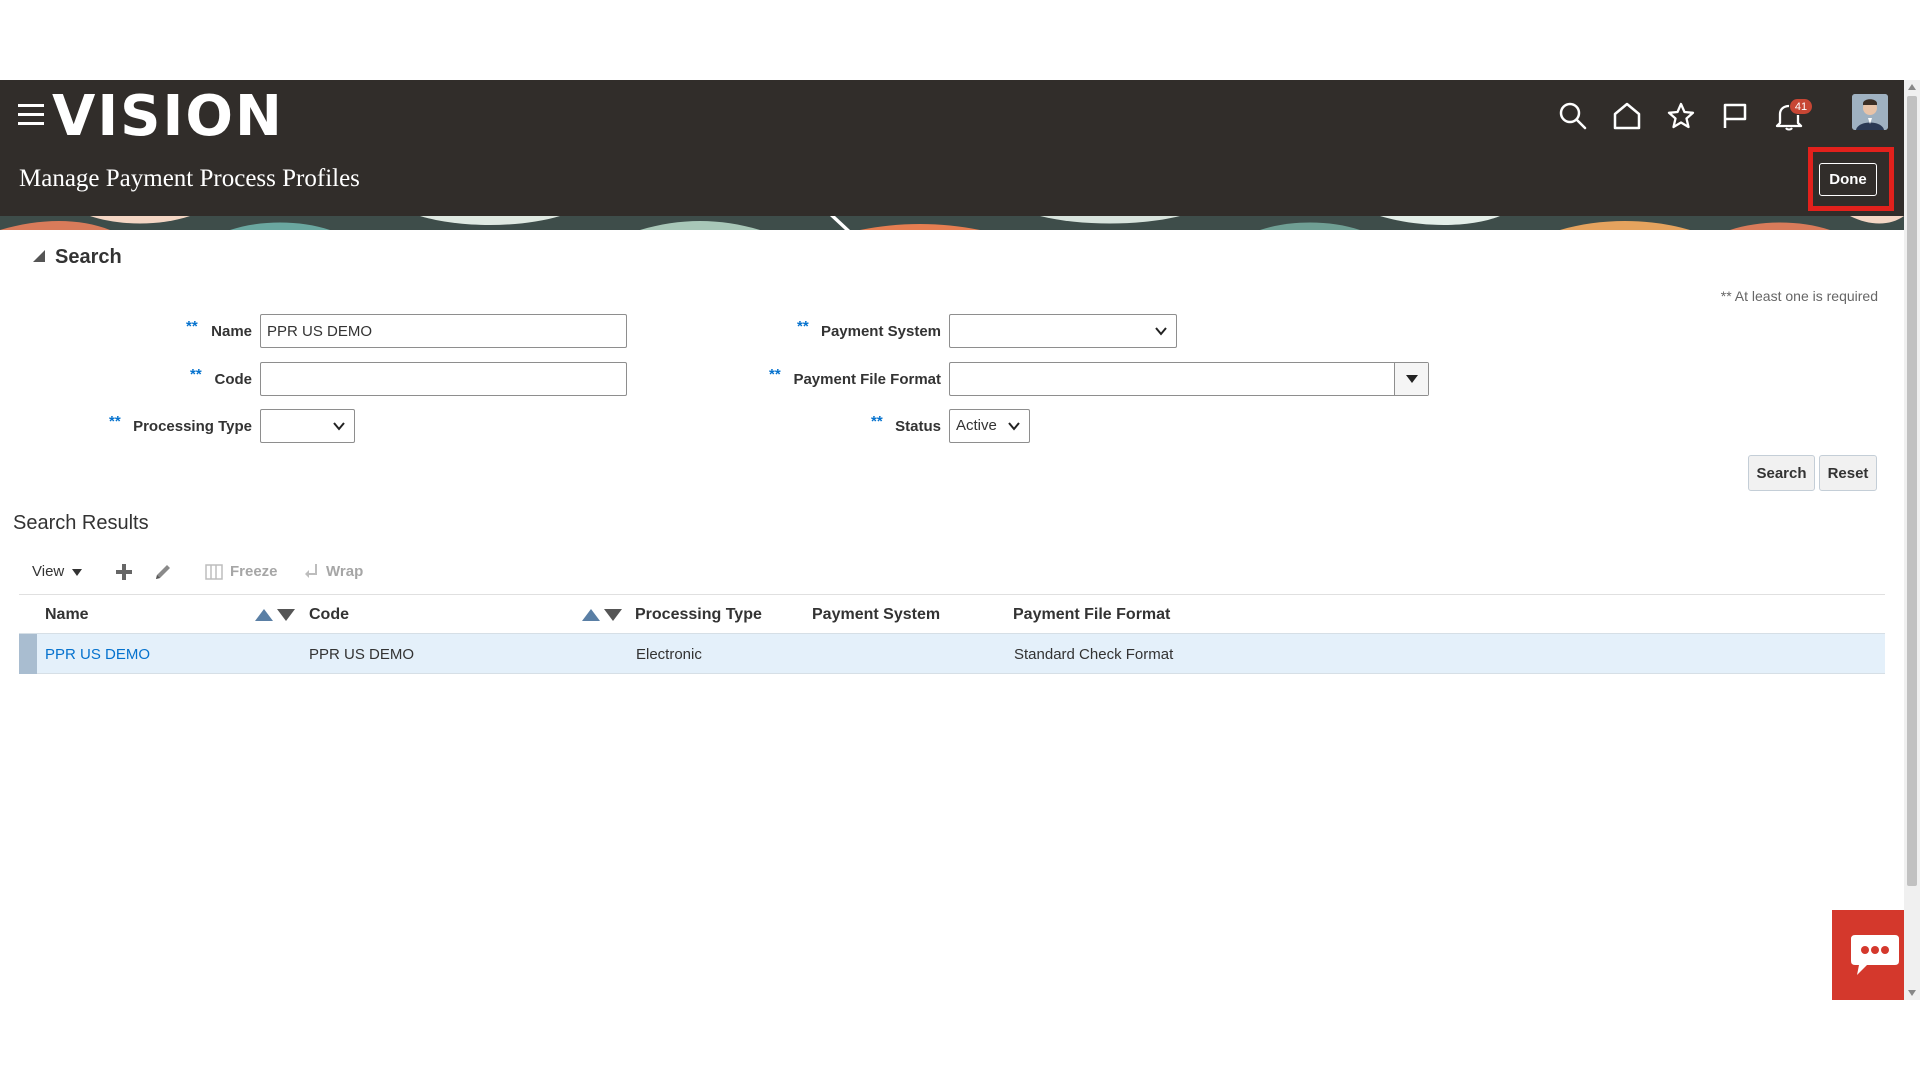 This screenshot has width=1920, height=1080. Describe the element at coordinates (311, 572) in the screenshot. I see `wrap-text-icon` at that location.